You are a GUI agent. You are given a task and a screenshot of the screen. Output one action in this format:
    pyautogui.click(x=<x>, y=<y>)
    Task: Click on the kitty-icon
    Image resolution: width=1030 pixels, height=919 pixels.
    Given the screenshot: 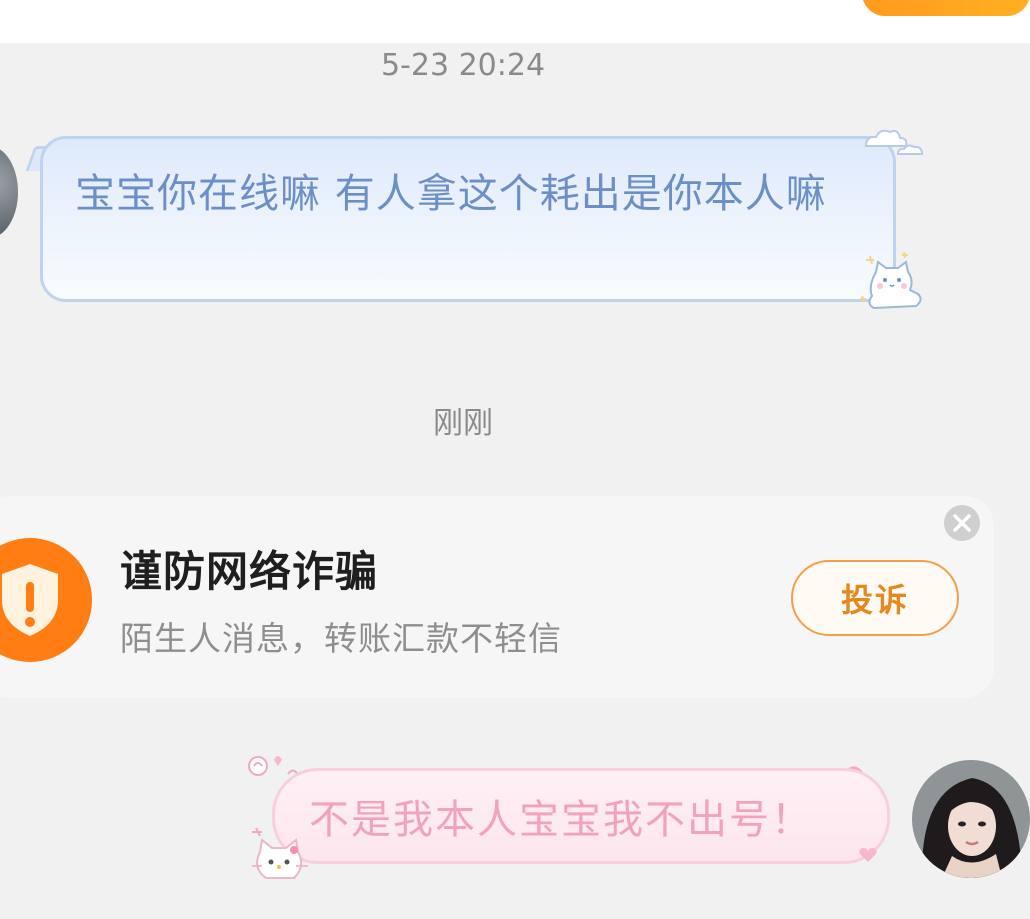 What is the action you would take?
    pyautogui.click(x=280, y=853)
    